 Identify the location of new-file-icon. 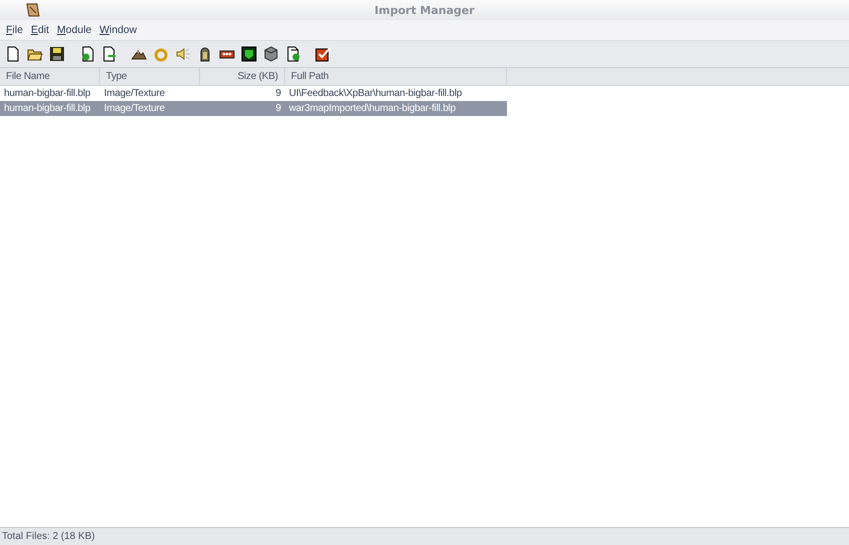
(13, 54).